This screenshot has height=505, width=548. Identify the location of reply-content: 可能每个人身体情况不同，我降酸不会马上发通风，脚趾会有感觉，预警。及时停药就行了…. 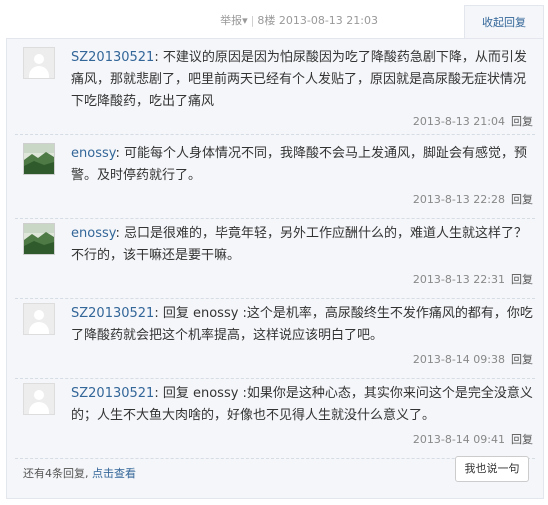
(299, 164).